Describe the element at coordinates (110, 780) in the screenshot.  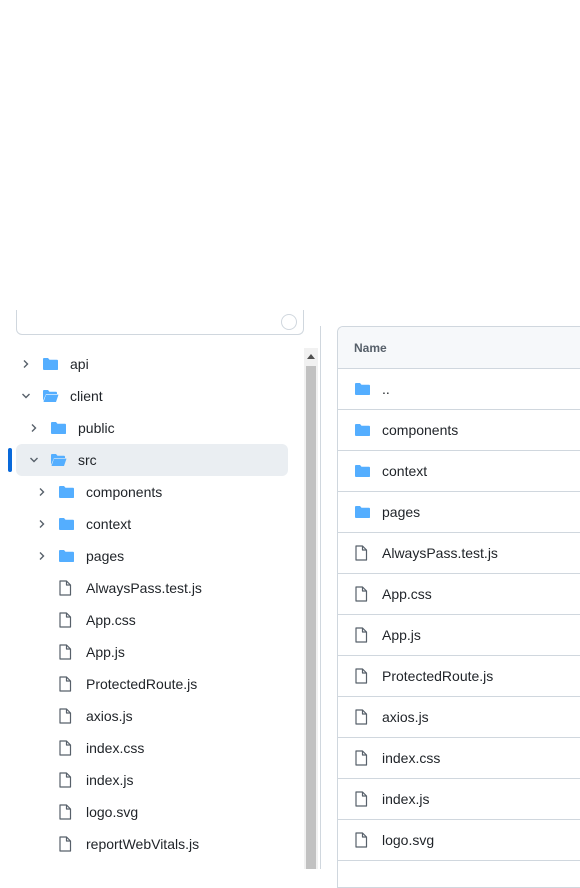
I see `tree-item-label: index.js` at that location.